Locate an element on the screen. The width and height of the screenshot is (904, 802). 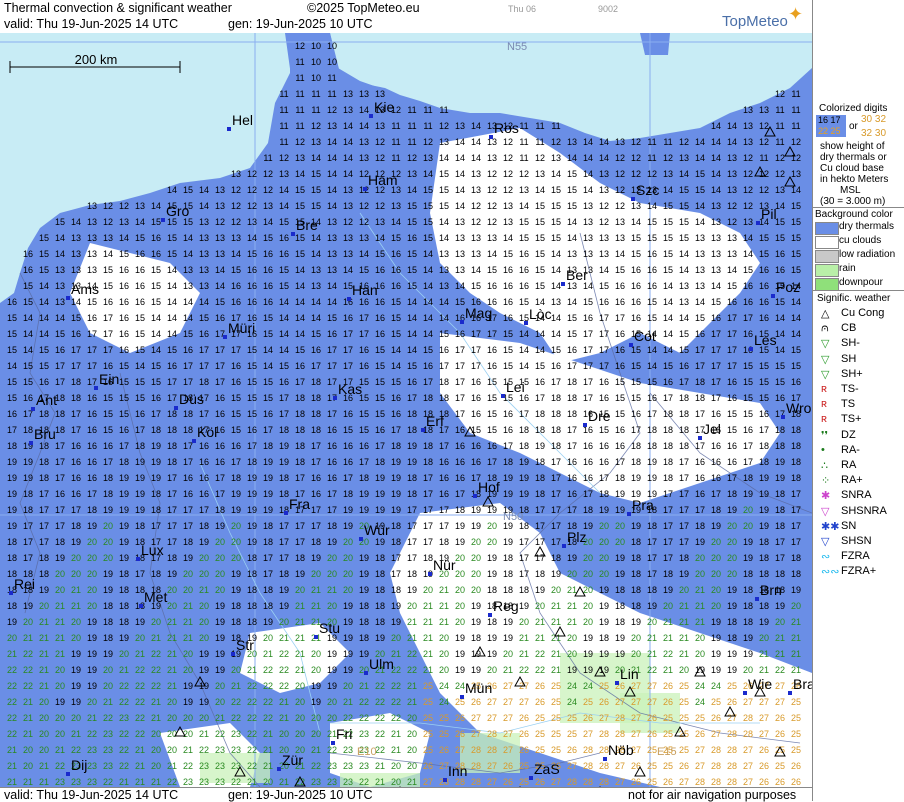
city-label: Szc is located at coordinates (647, 190).